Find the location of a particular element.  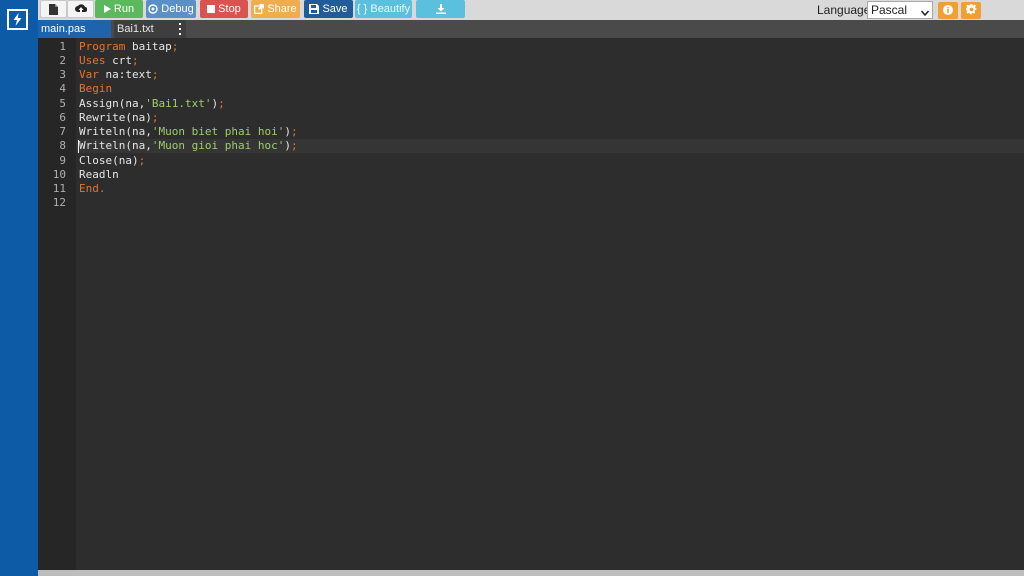

line-number: 5 is located at coordinates (62, 103).